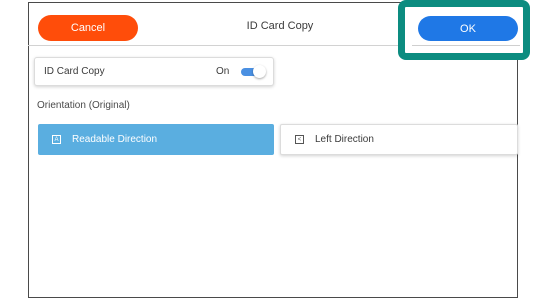 This screenshot has height=307, width=534. I want to click on switch-knob, so click(259, 71).